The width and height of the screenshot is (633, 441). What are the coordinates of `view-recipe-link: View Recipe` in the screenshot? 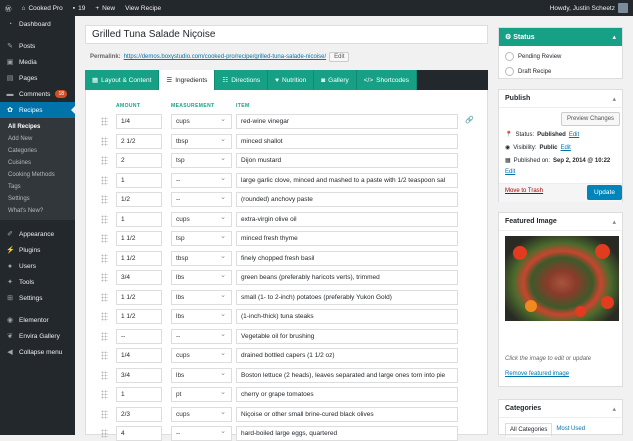 It's located at (143, 8).